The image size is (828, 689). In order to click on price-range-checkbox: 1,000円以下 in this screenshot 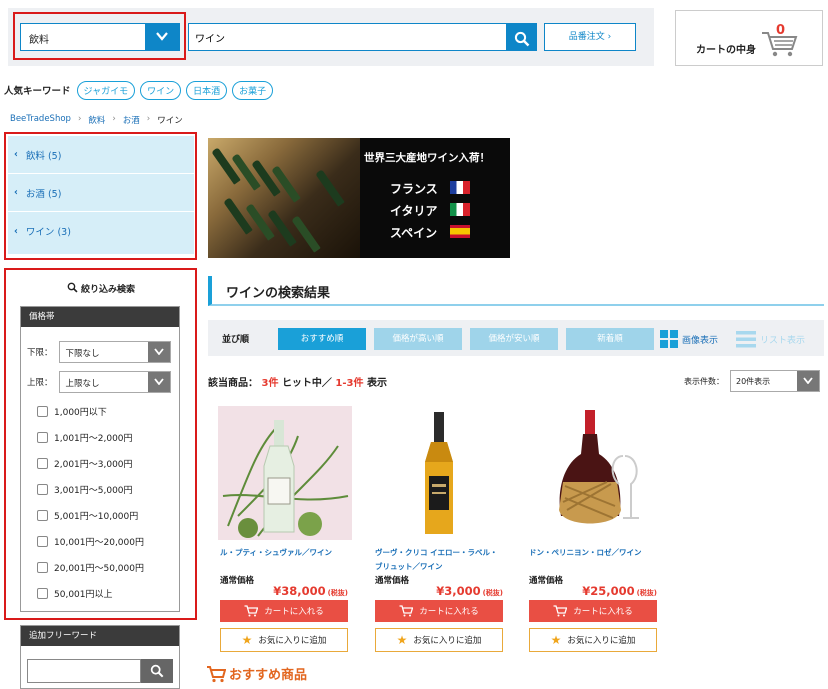, I will do `click(72, 411)`.